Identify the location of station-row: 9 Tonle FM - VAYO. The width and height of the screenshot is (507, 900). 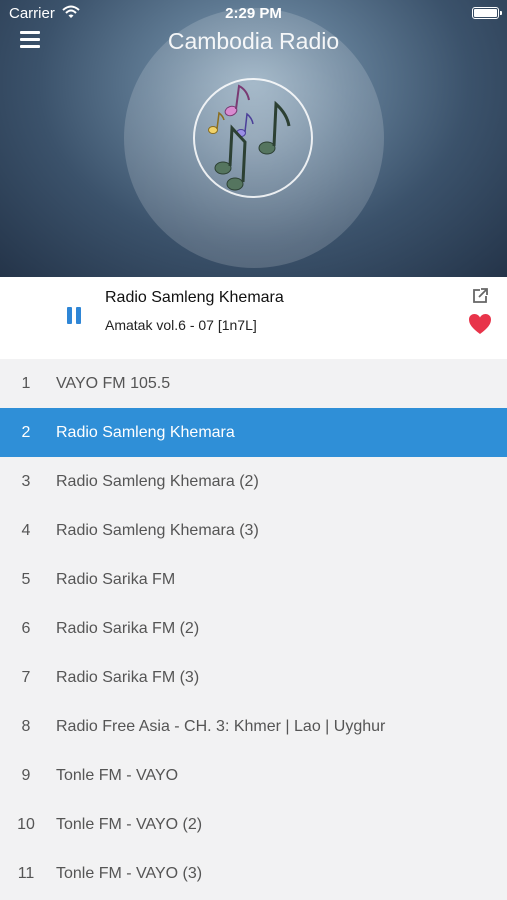
(253, 775).